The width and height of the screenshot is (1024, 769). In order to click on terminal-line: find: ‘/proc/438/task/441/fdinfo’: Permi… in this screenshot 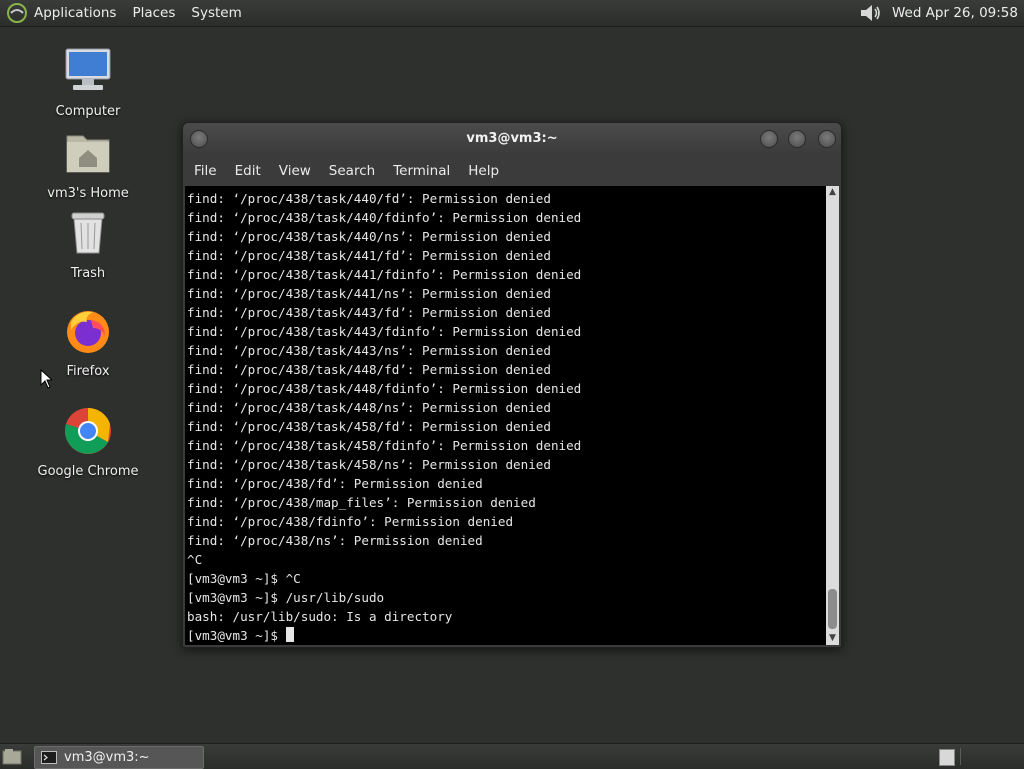, I will do `click(384, 274)`.